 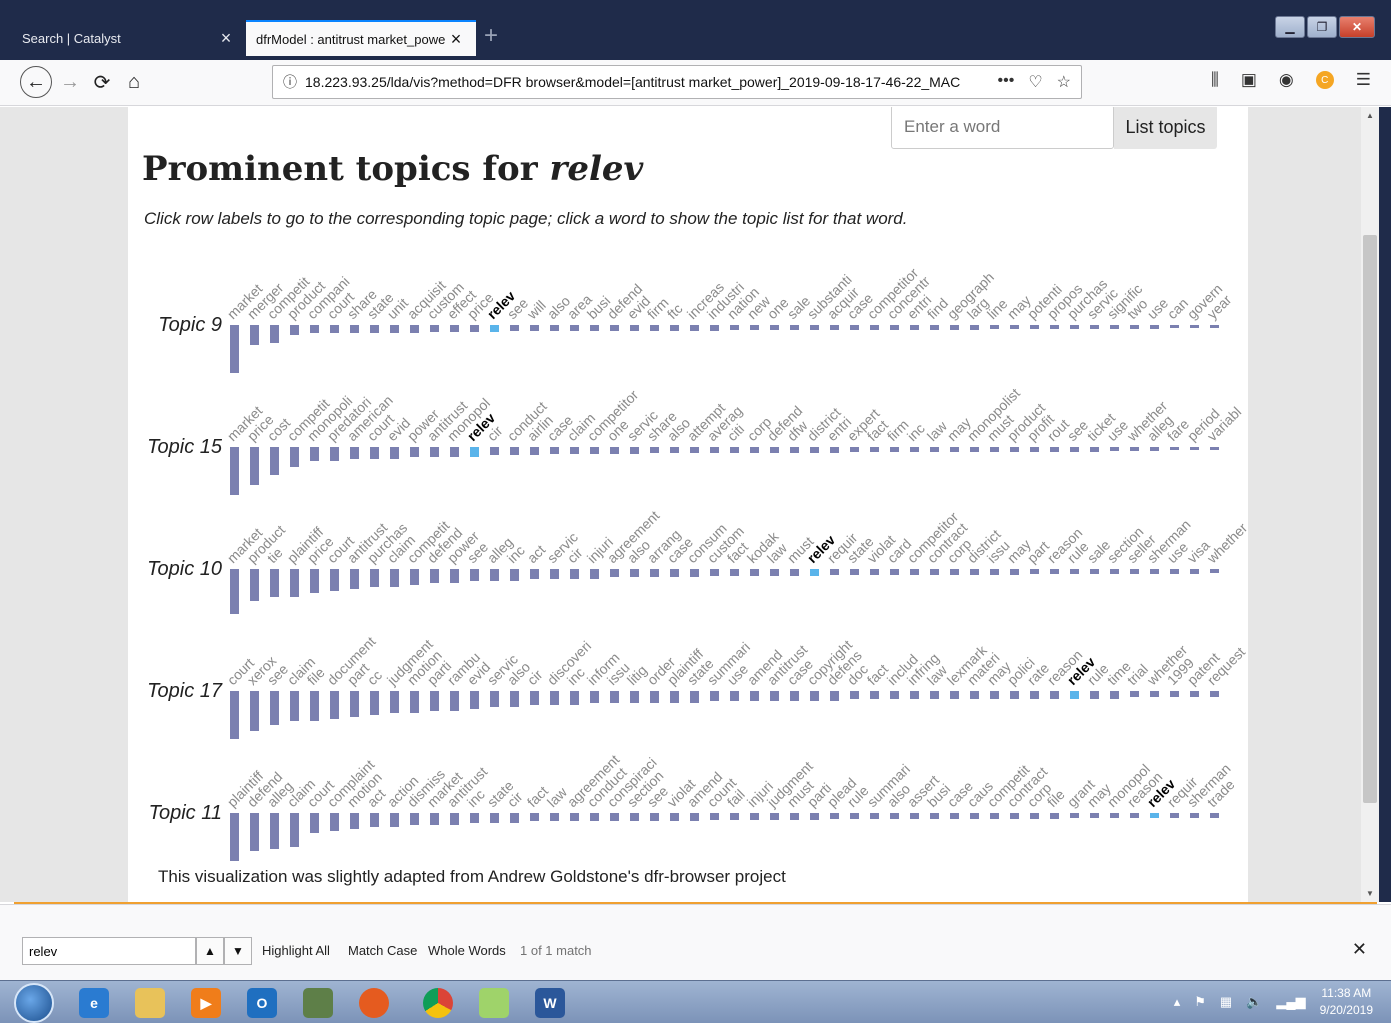 I want to click on vertical-scrollbar: ▲ ▼, so click(x=1370, y=504).